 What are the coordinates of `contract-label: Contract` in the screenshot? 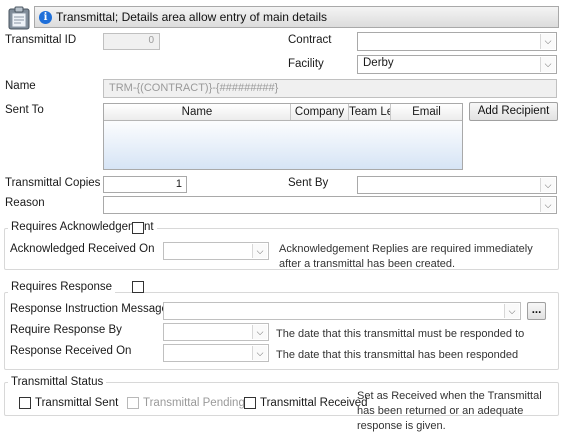 It's located at (310, 40).